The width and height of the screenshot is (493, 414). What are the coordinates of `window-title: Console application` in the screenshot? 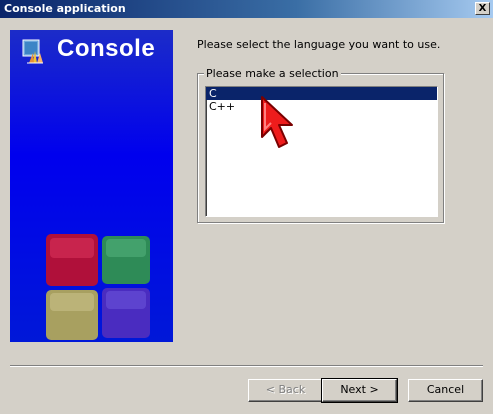 It's located at (65, 8).